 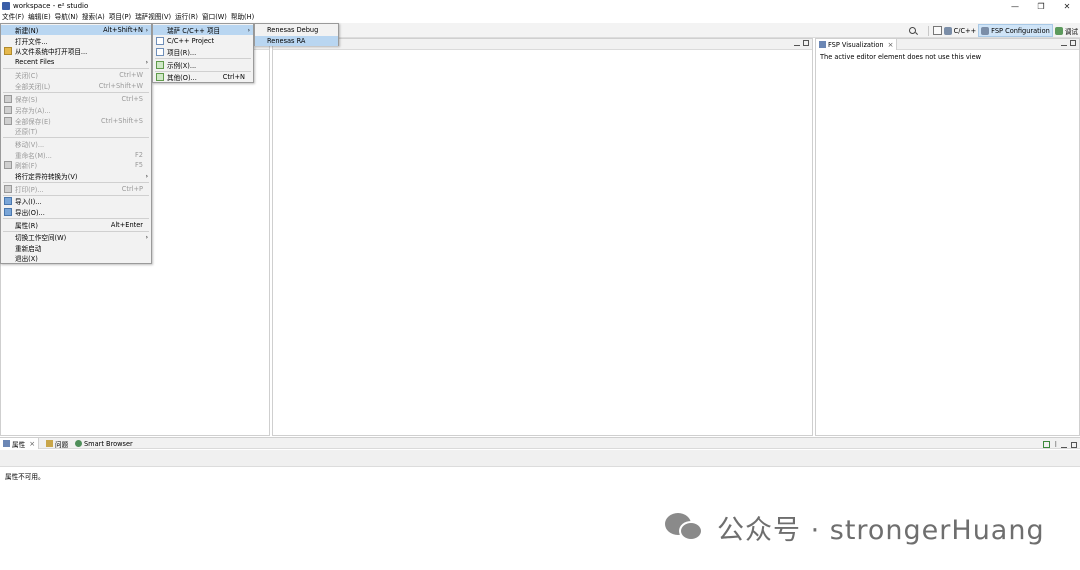 What do you see at coordinates (1071, 31) in the screenshot?
I see `perspective-label: 调试` at bounding box center [1071, 31].